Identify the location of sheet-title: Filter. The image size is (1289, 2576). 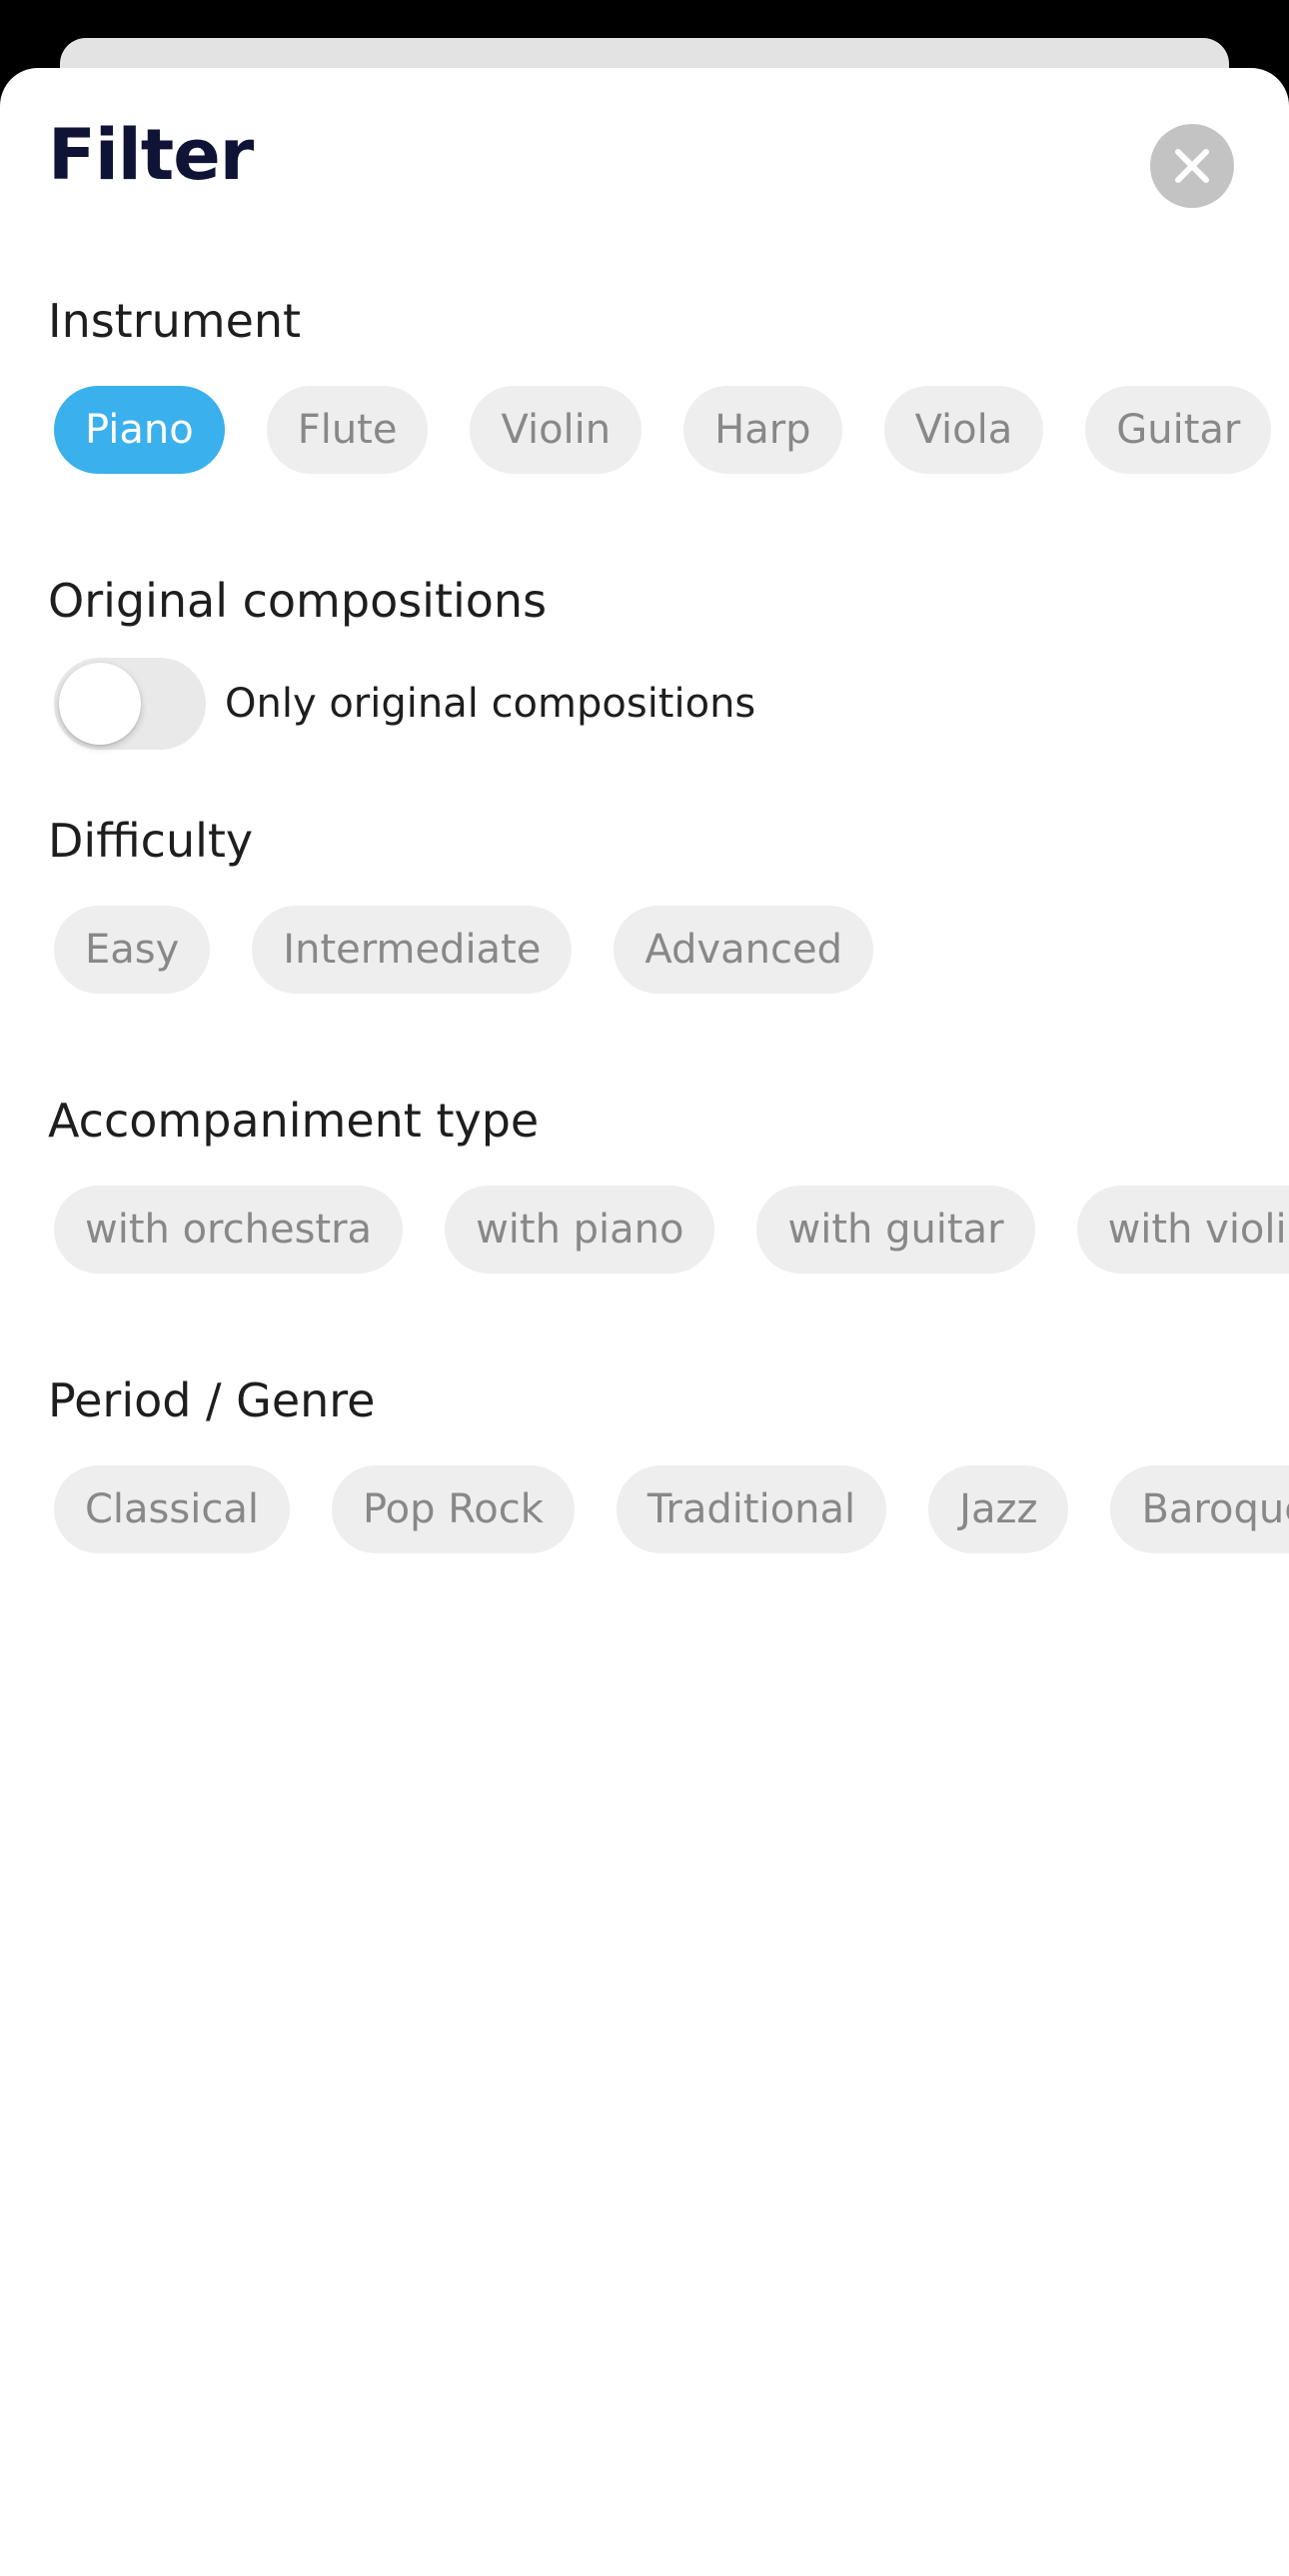
(151, 155).